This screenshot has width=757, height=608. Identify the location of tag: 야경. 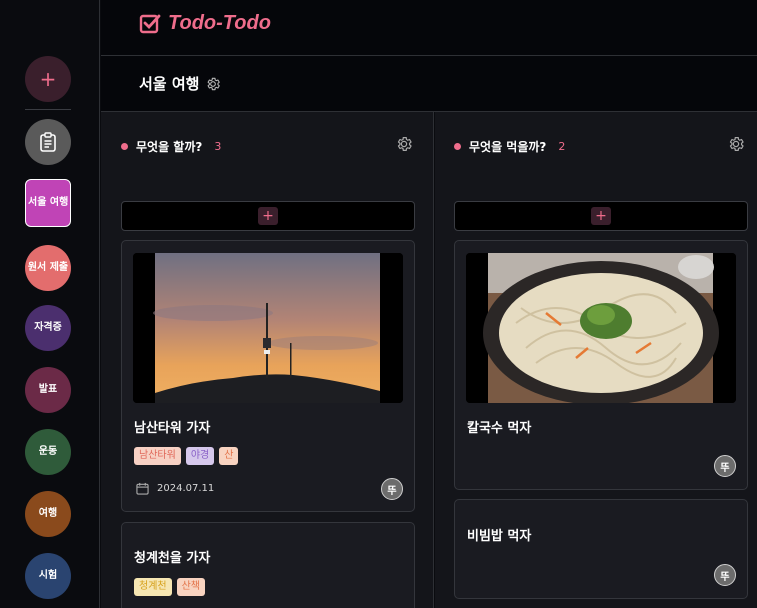
(200, 456).